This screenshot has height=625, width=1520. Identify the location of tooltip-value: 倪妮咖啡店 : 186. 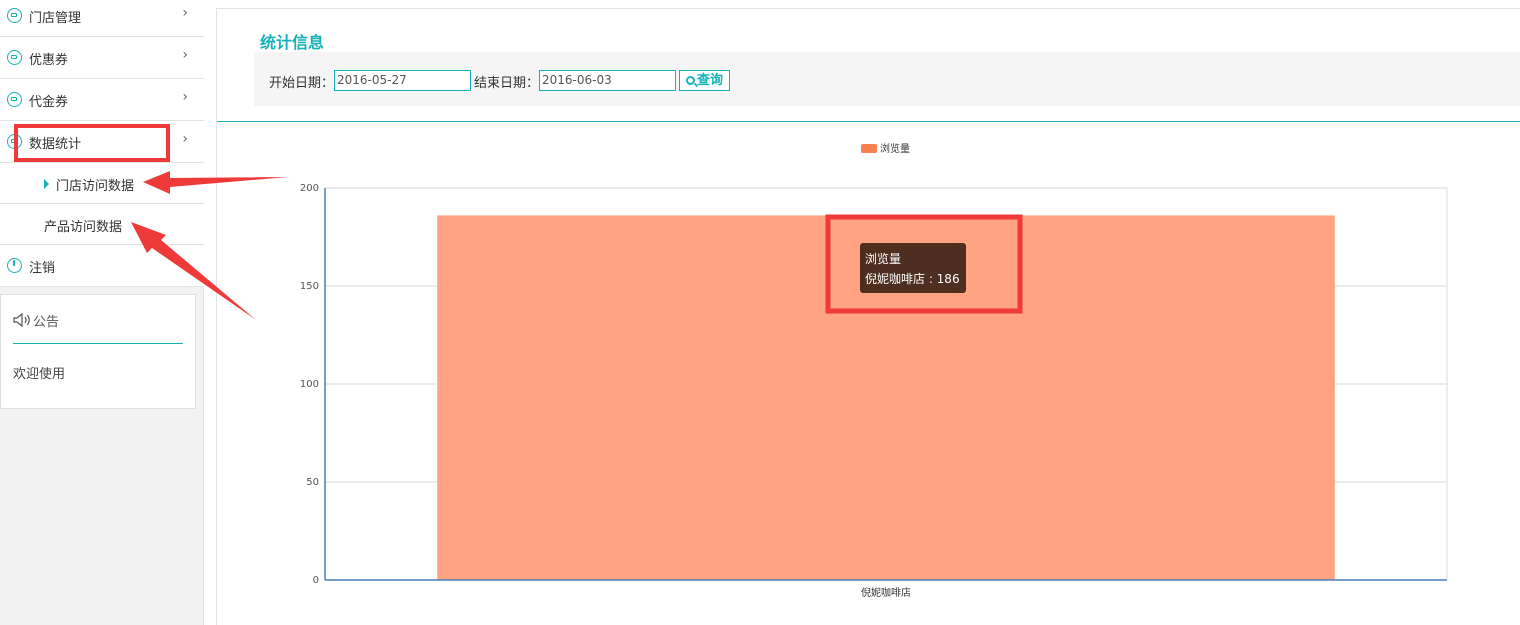
(912, 278).